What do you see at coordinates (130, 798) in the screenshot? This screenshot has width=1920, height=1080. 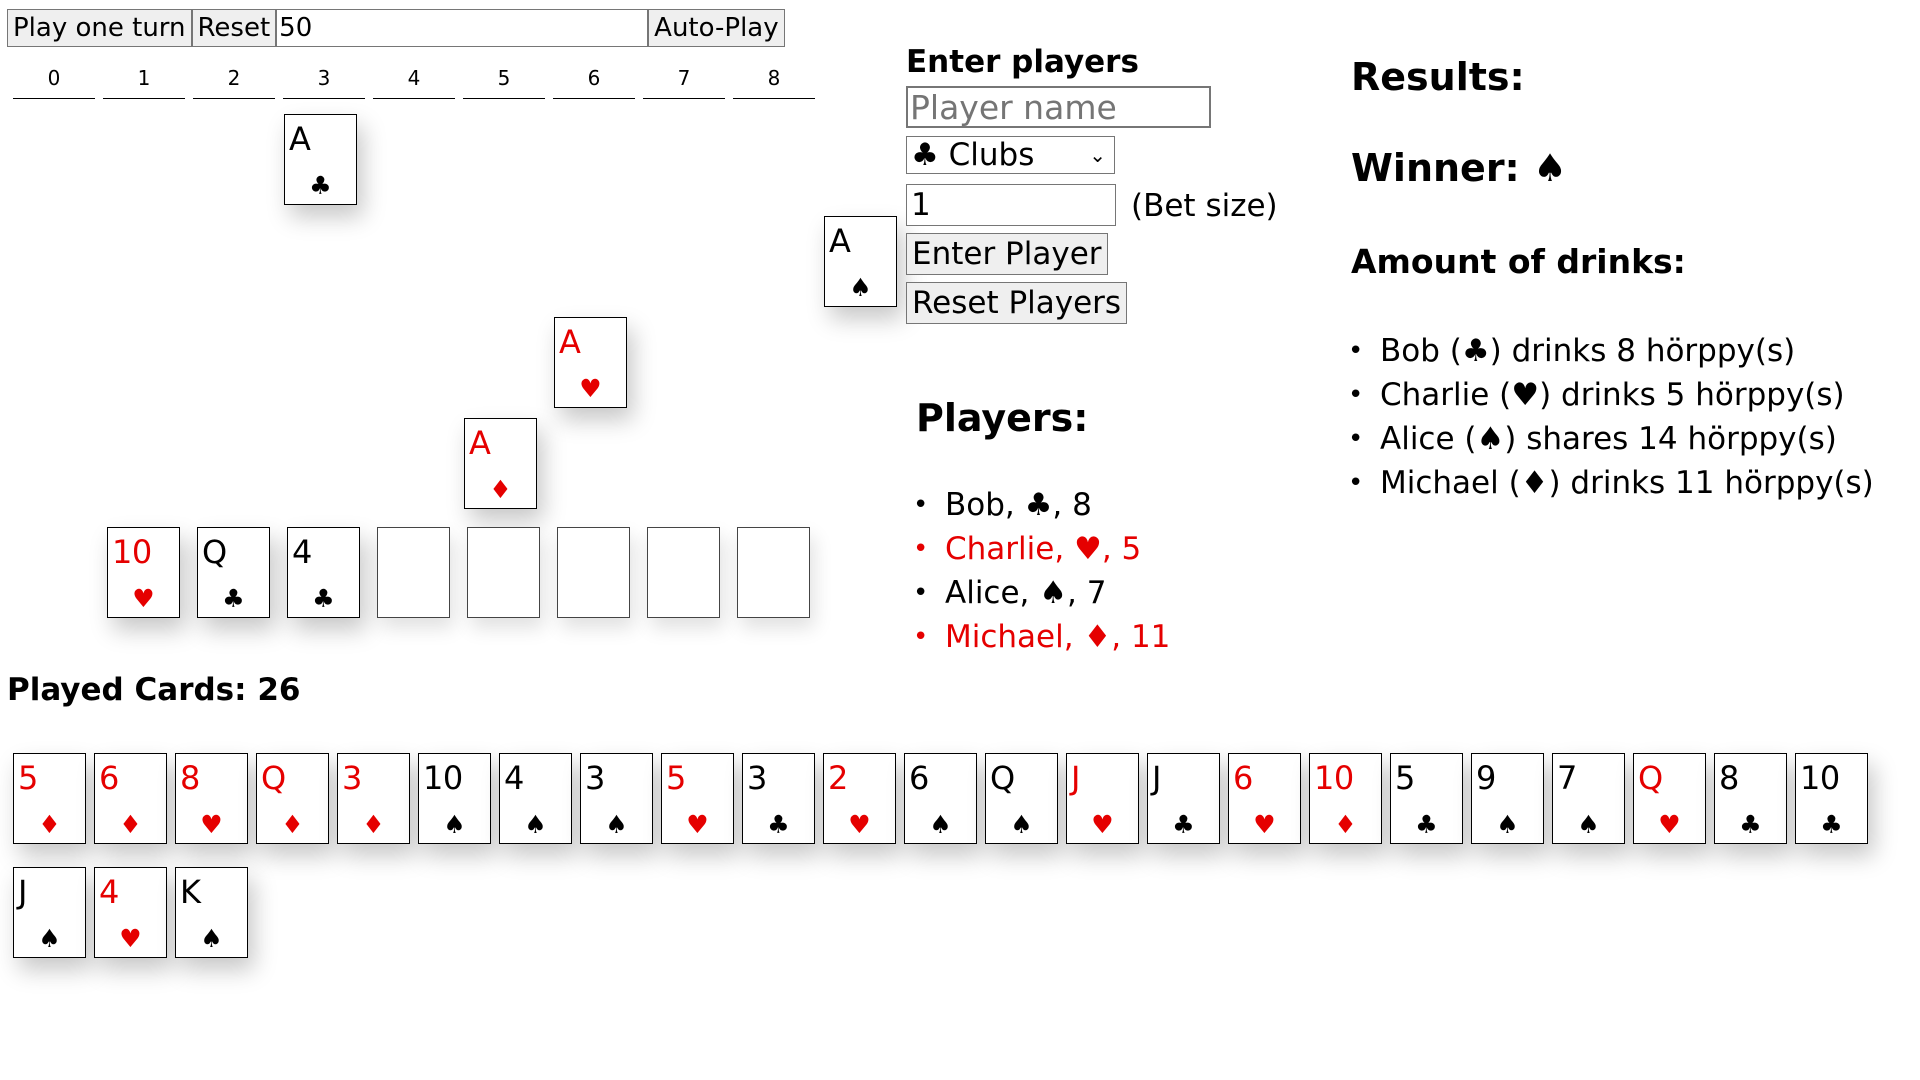 I see `played-card: 6 ♦` at bounding box center [130, 798].